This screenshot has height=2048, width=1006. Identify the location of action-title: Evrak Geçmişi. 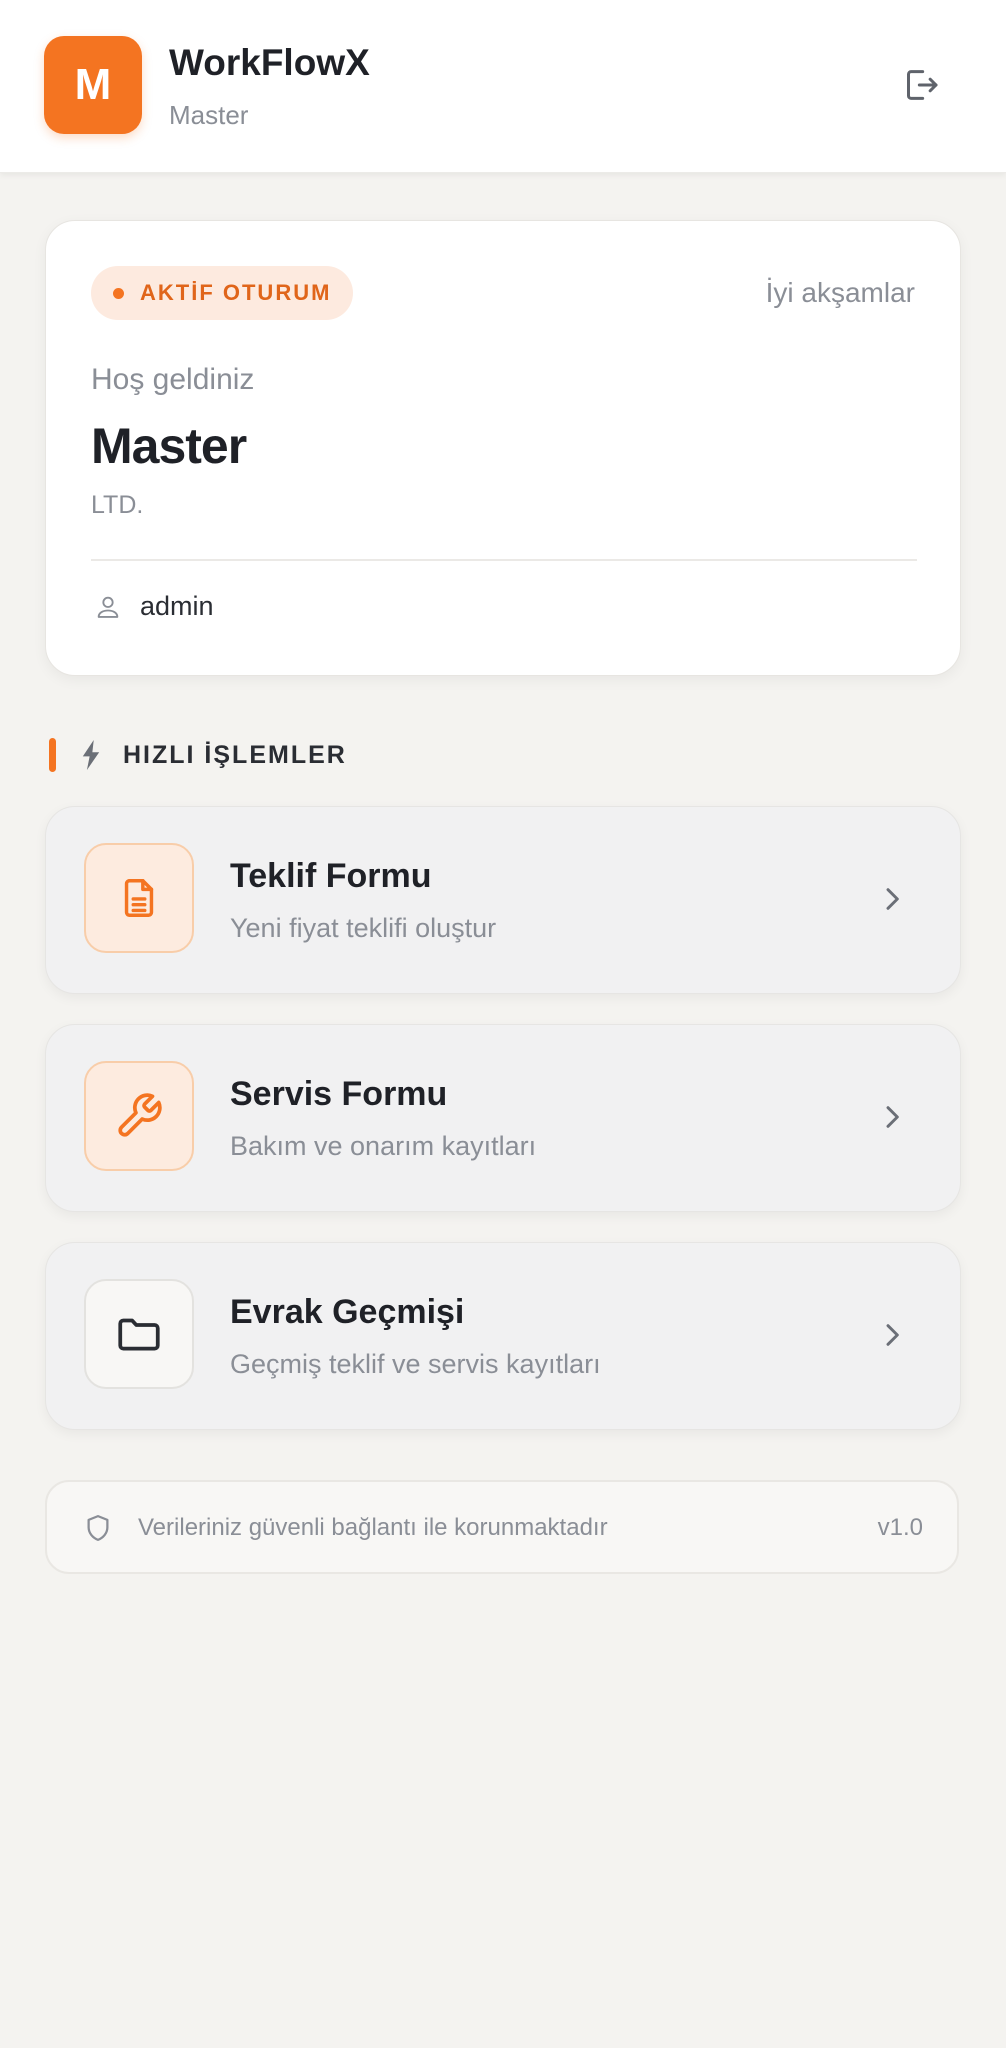
(347, 1312).